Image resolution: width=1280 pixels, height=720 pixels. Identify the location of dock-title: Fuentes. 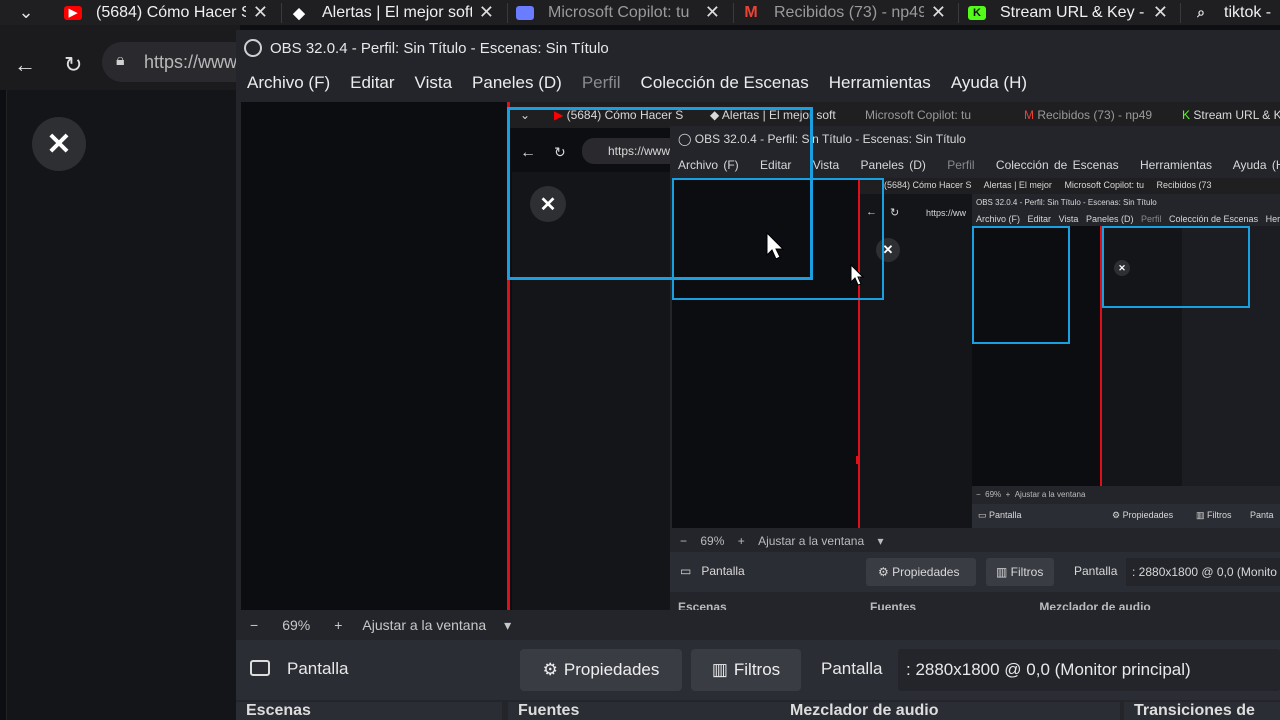
(549, 710).